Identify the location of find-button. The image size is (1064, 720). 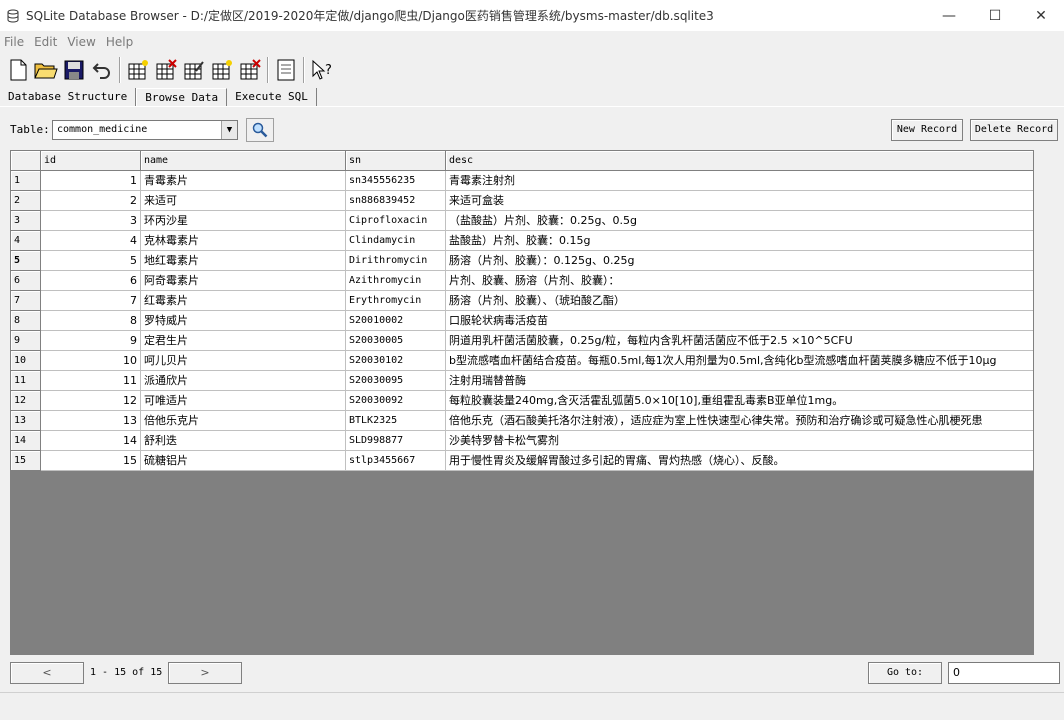
(260, 130).